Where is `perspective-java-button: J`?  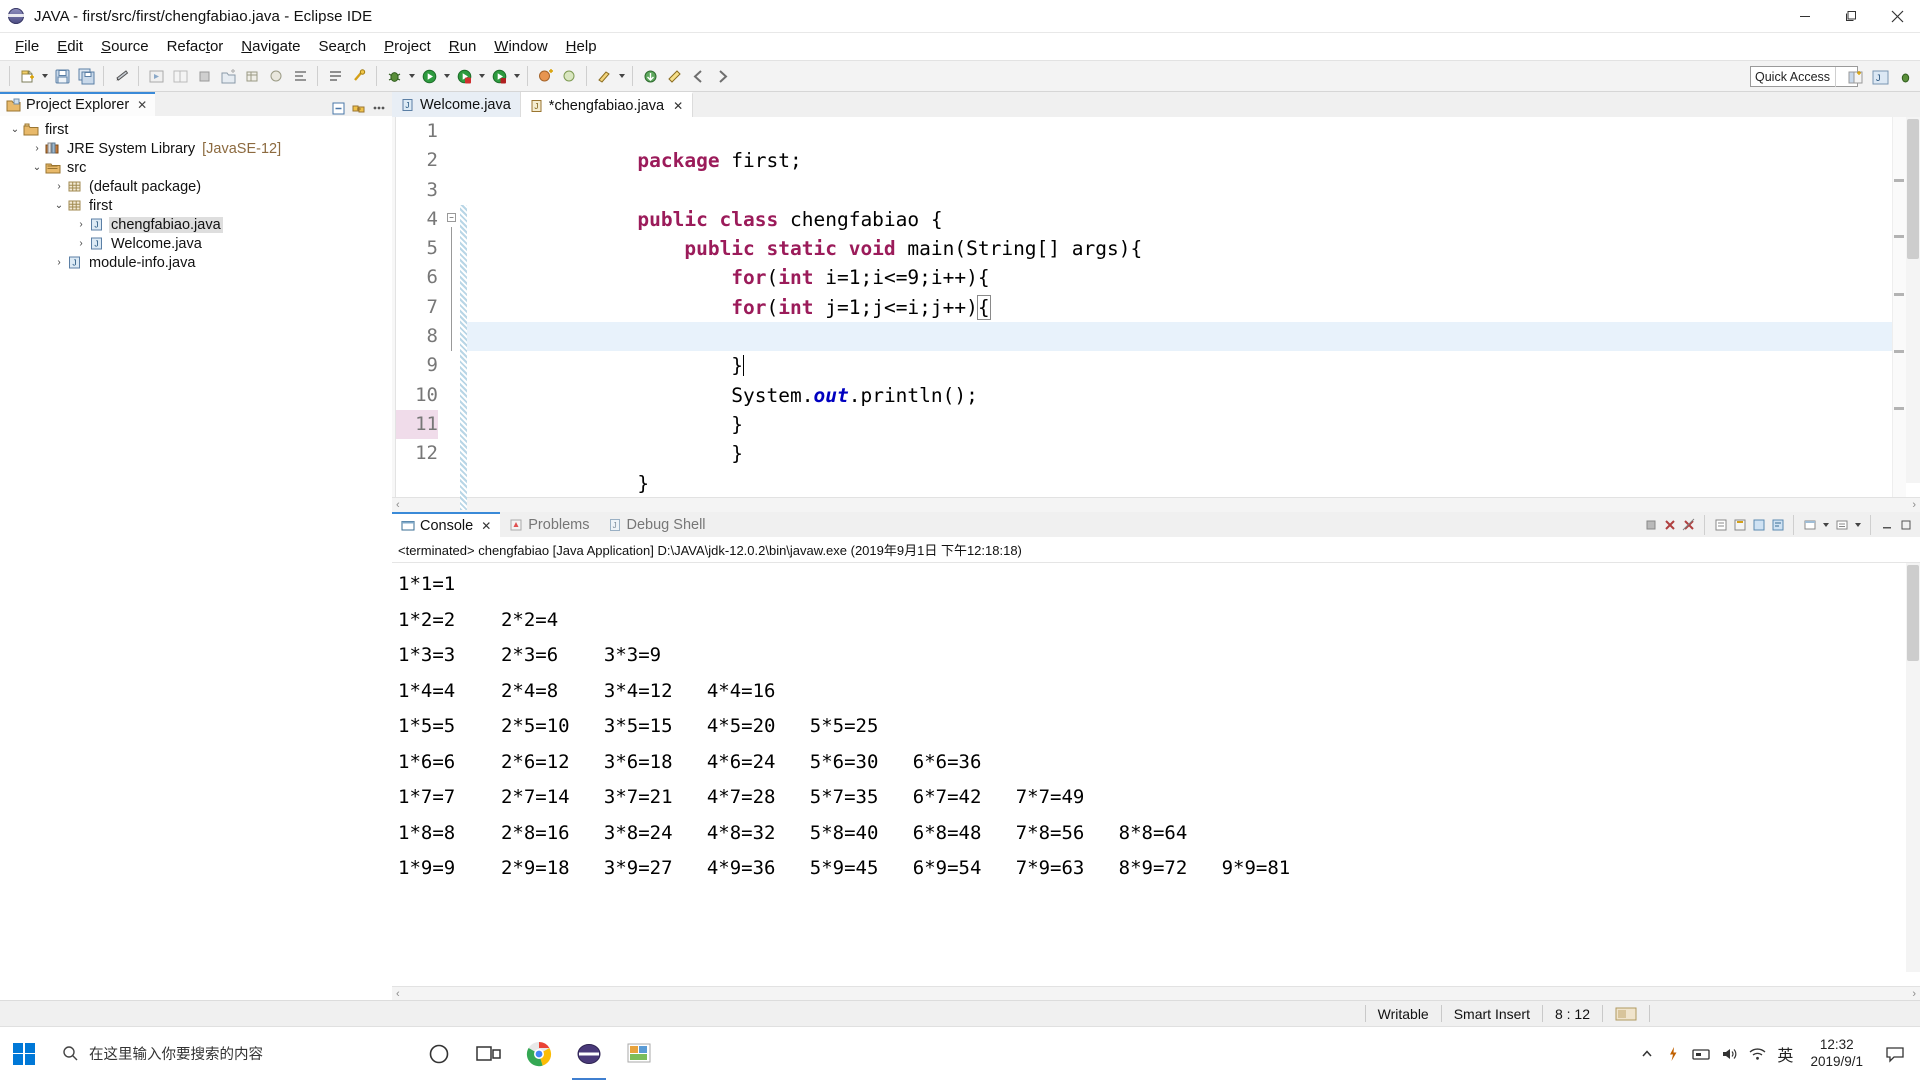
perspective-java-button: J is located at coordinates (1880, 77).